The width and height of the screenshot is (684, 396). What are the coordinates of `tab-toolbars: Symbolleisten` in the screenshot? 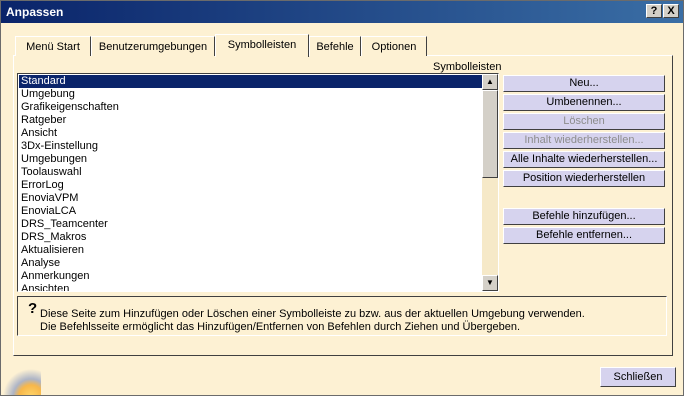 It's located at (262, 45).